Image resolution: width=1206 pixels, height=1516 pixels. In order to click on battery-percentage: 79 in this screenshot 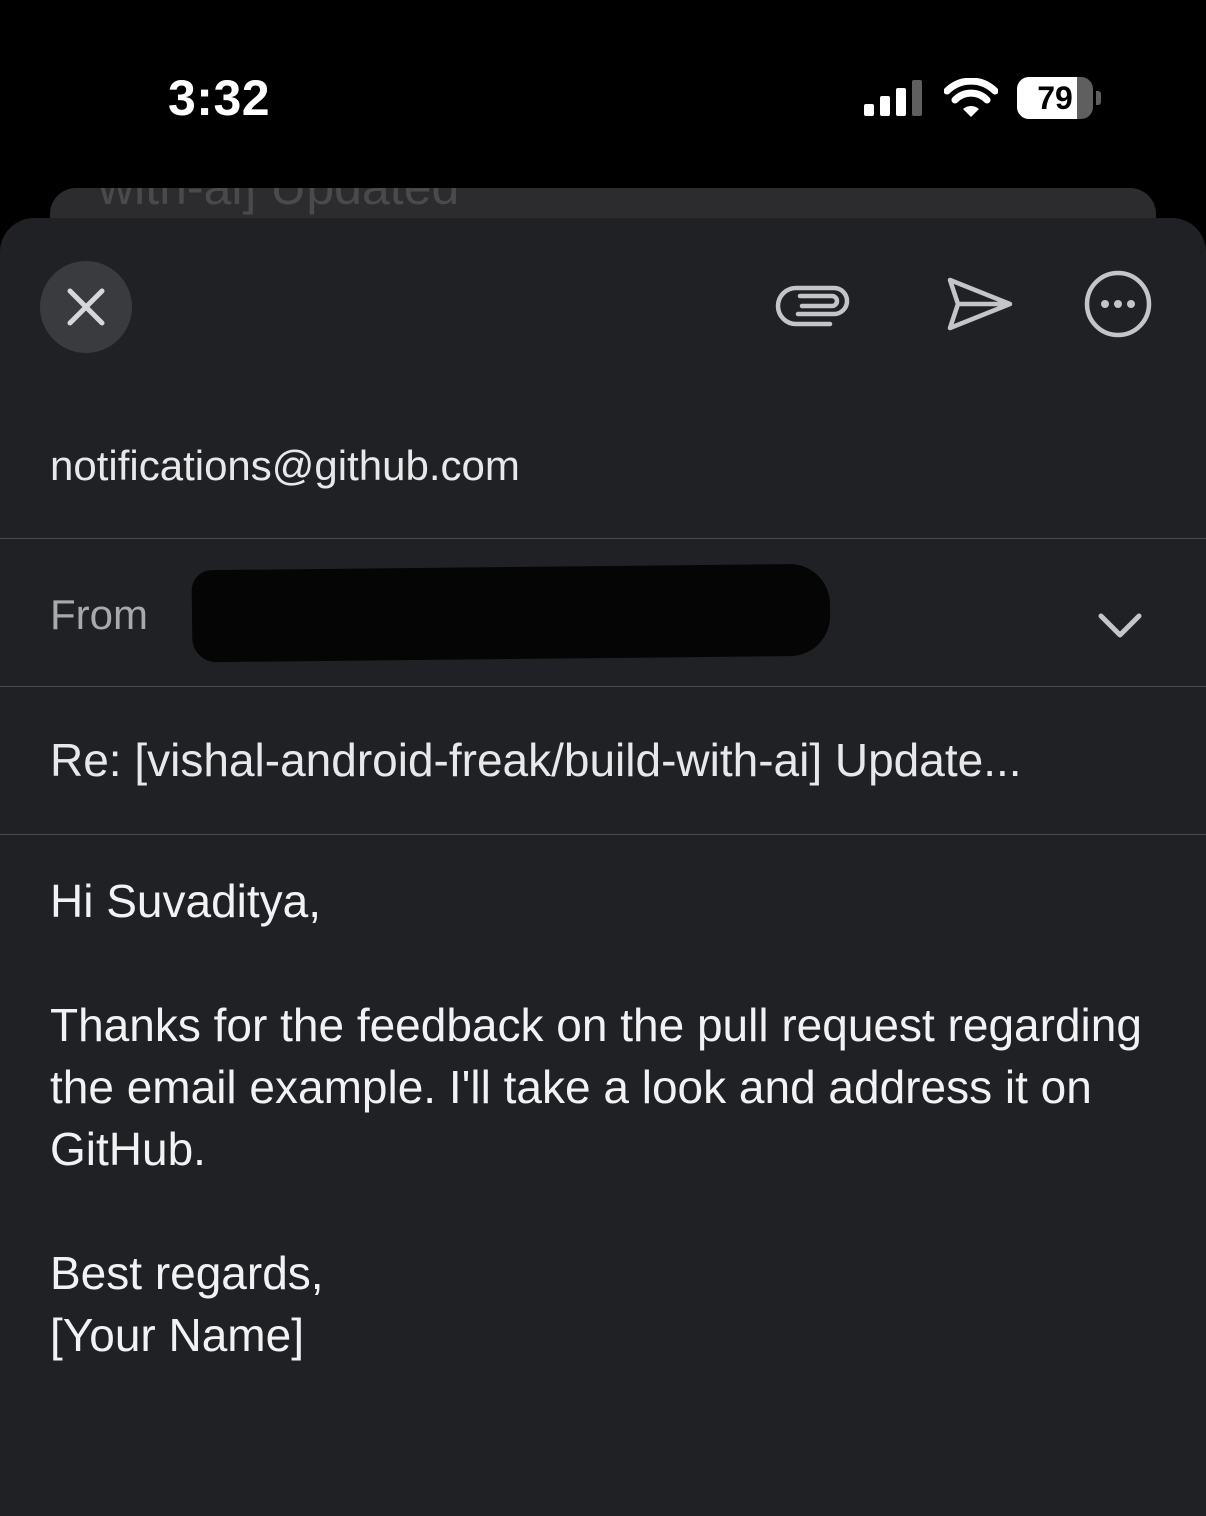, I will do `click(1055, 98)`.